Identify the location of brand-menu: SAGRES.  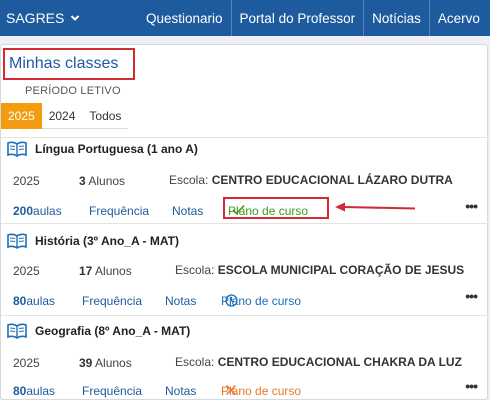
(69, 18).